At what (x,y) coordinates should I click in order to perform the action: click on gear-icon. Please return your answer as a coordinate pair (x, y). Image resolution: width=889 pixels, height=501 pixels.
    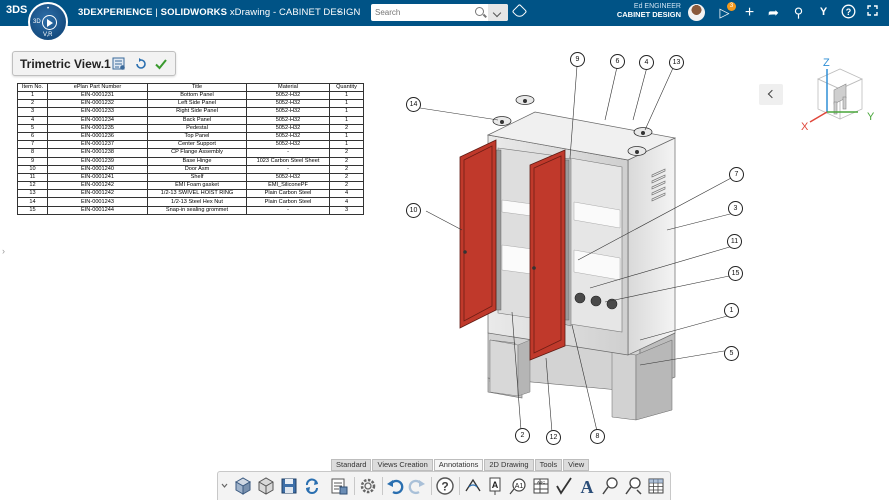
    Looking at the image, I should click on (368, 486).